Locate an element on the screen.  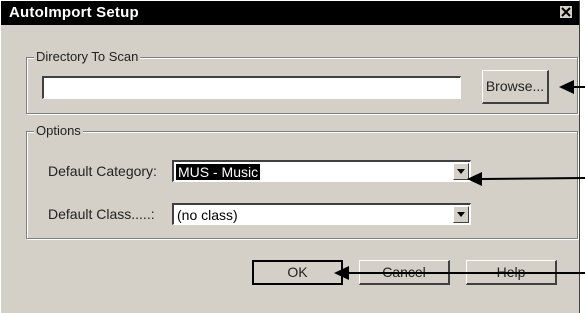
default-class-value: (no class) is located at coordinates (207, 215).